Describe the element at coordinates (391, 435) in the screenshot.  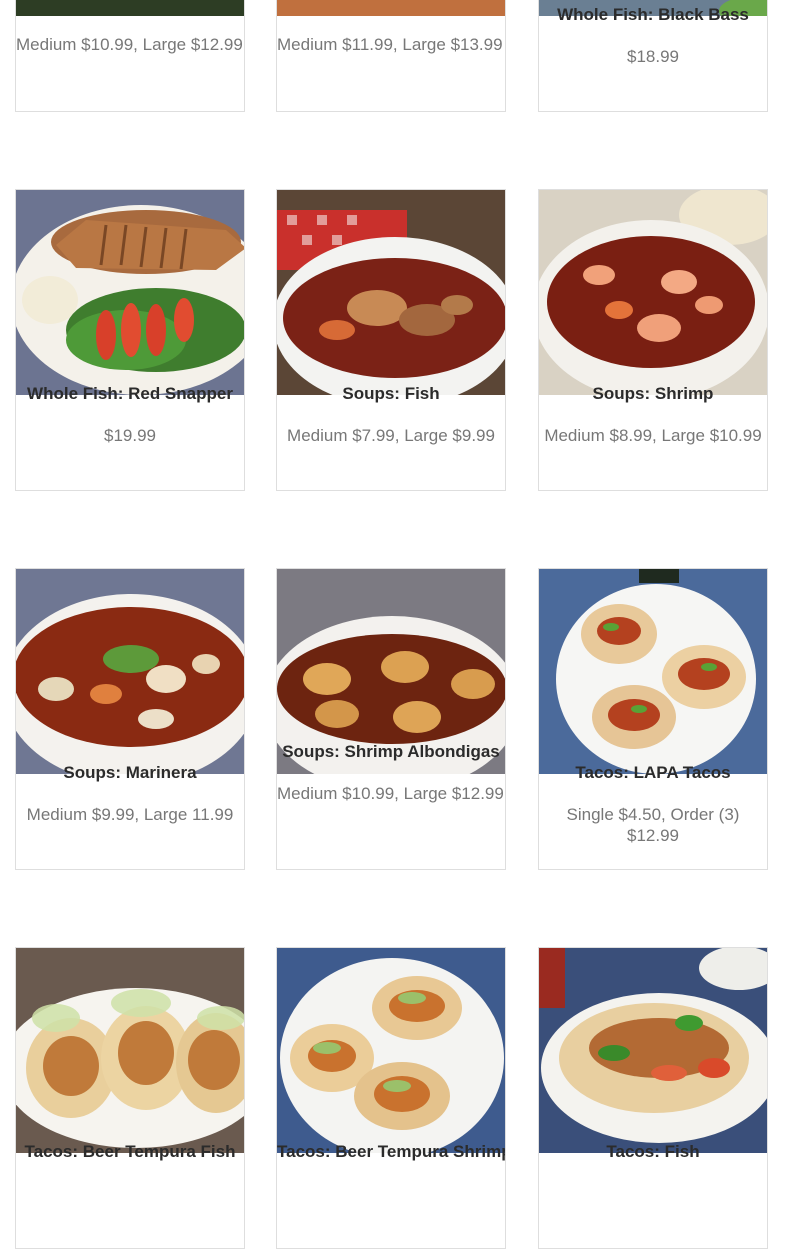
I see `item-price: Medium $7.99, Large $9.99` at that location.